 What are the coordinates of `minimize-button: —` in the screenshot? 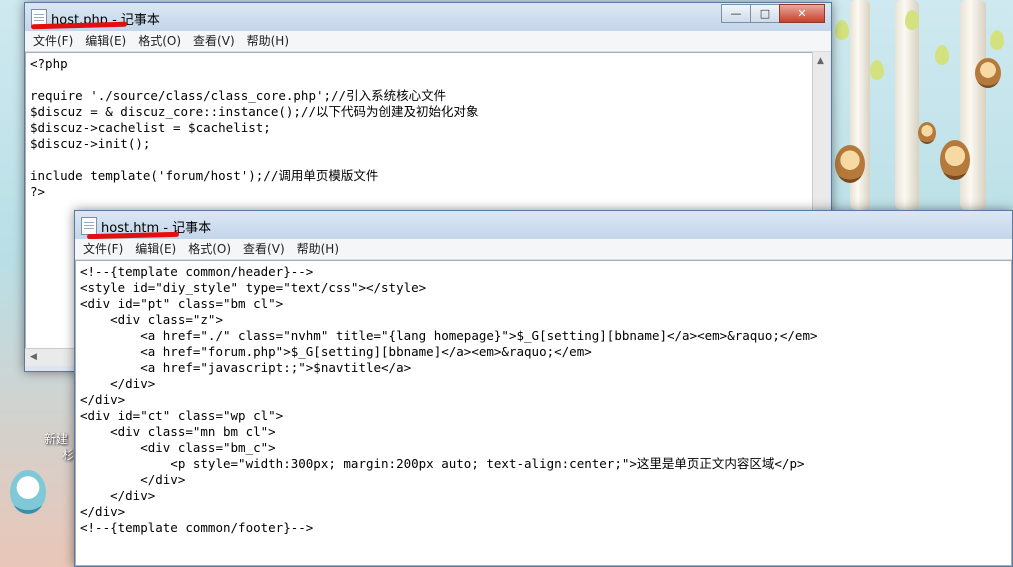 It's located at (736, 13).